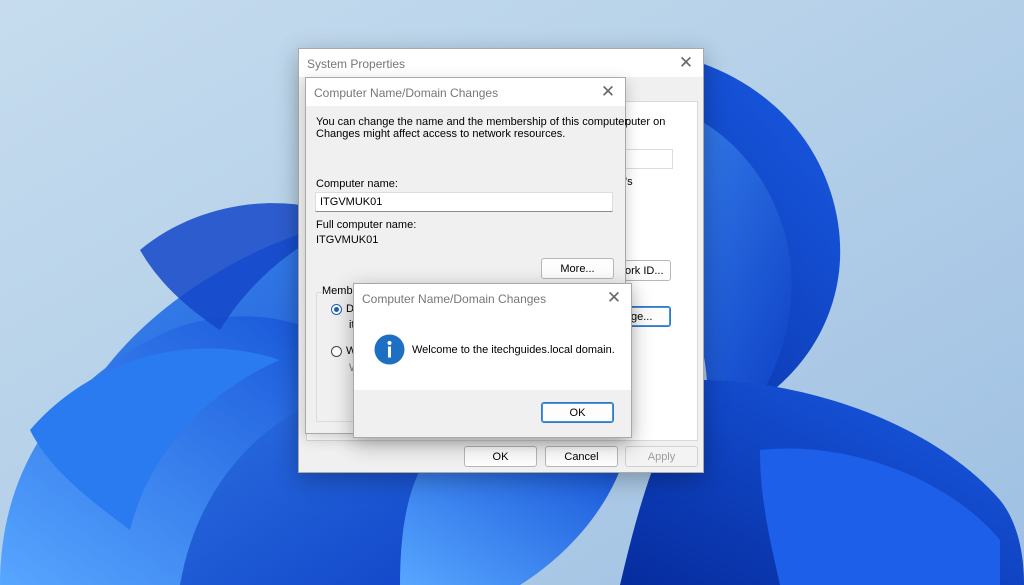 This screenshot has height=585, width=1024. I want to click on computer-name-label: Computer name:, so click(357, 184).